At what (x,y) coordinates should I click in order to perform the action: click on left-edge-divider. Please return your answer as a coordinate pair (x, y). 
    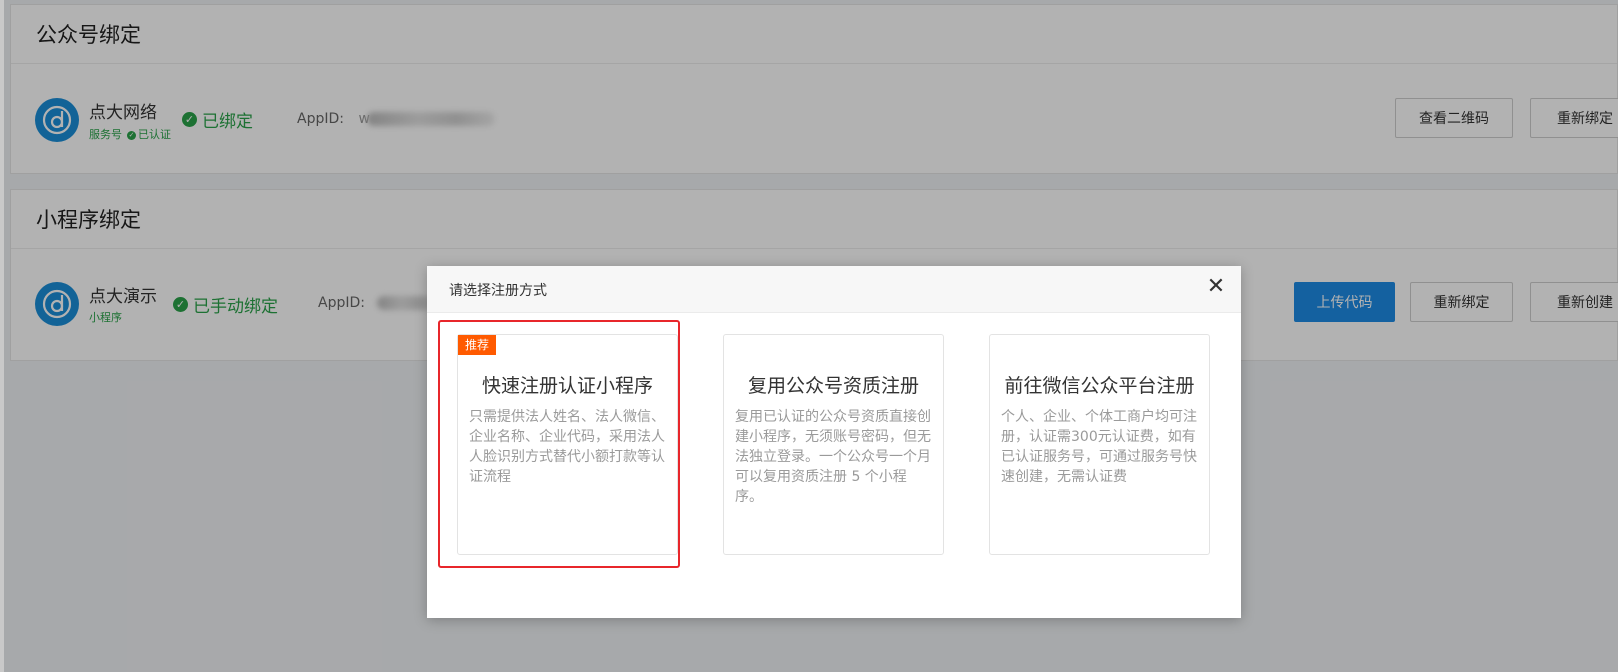
    Looking at the image, I should click on (2, 336).